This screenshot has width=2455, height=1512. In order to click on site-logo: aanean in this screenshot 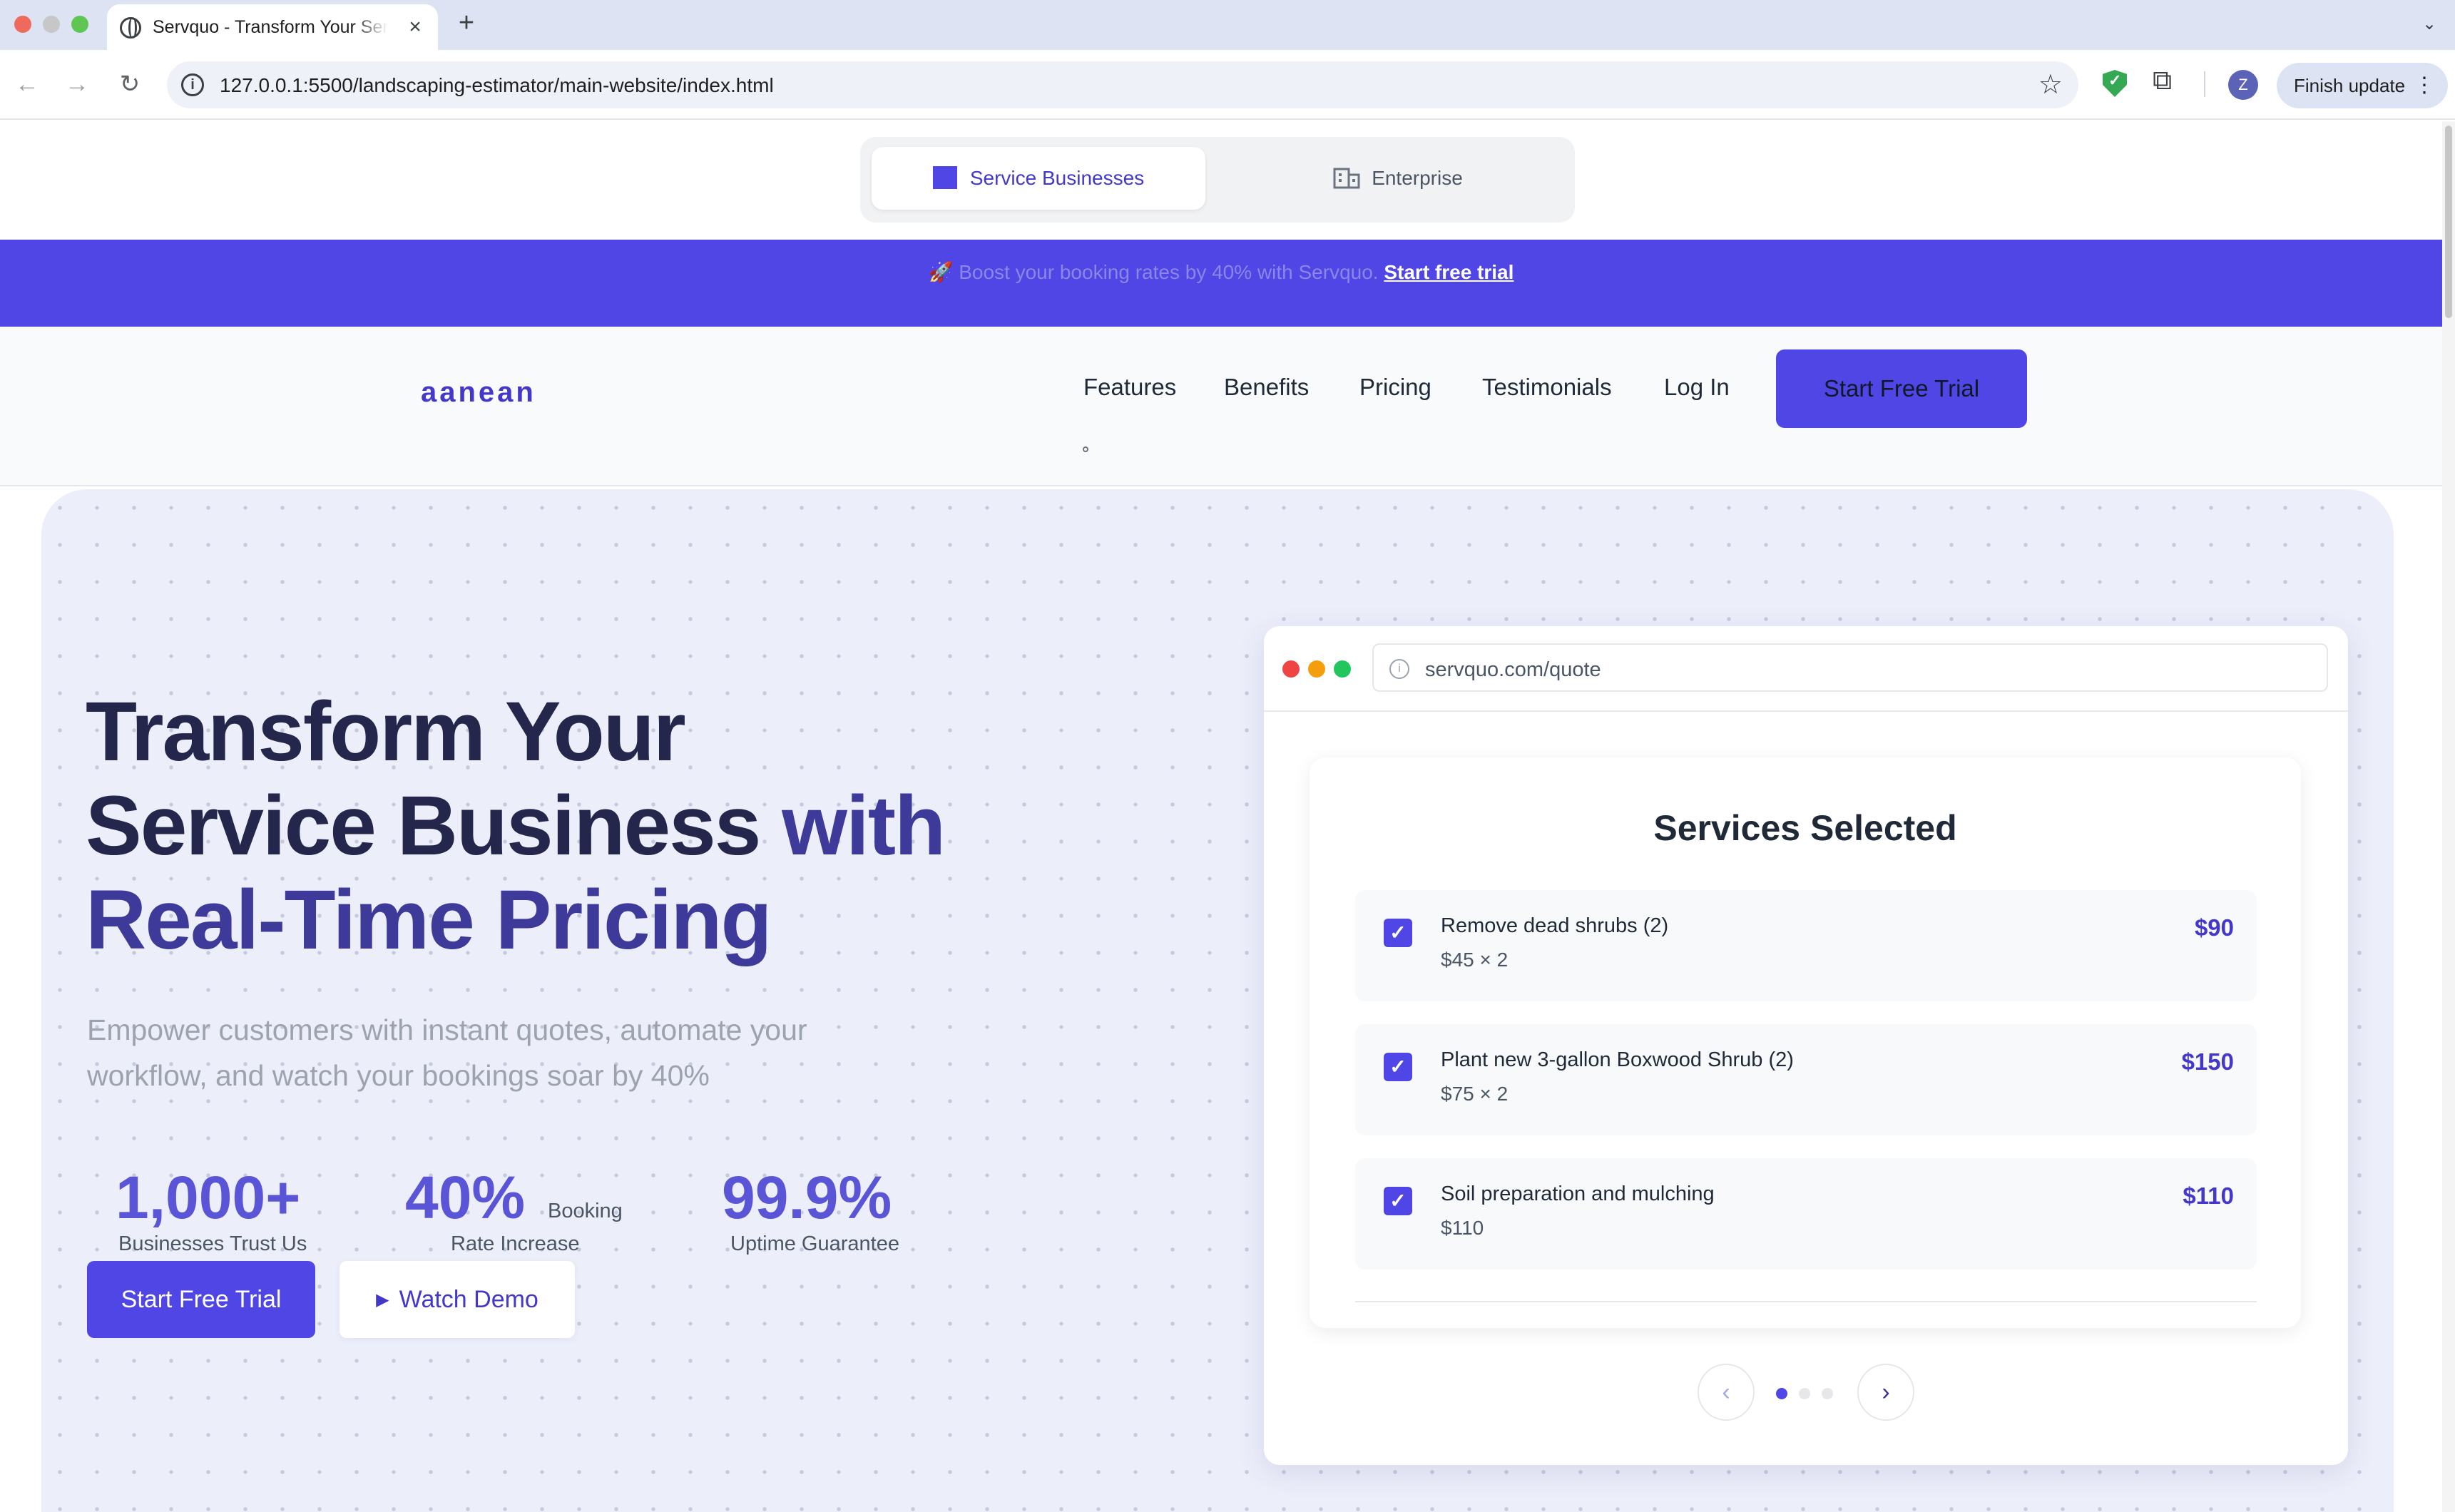, I will do `click(479, 393)`.